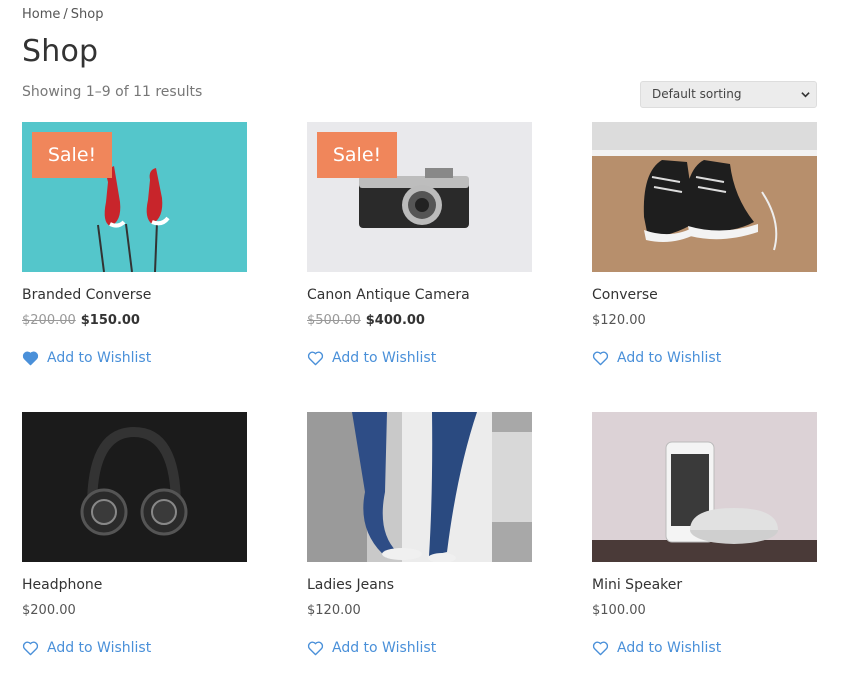  What do you see at coordinates (30, 358) in the screenshot?
I see `heart-filled-icon` at bounding box center [30, 358].